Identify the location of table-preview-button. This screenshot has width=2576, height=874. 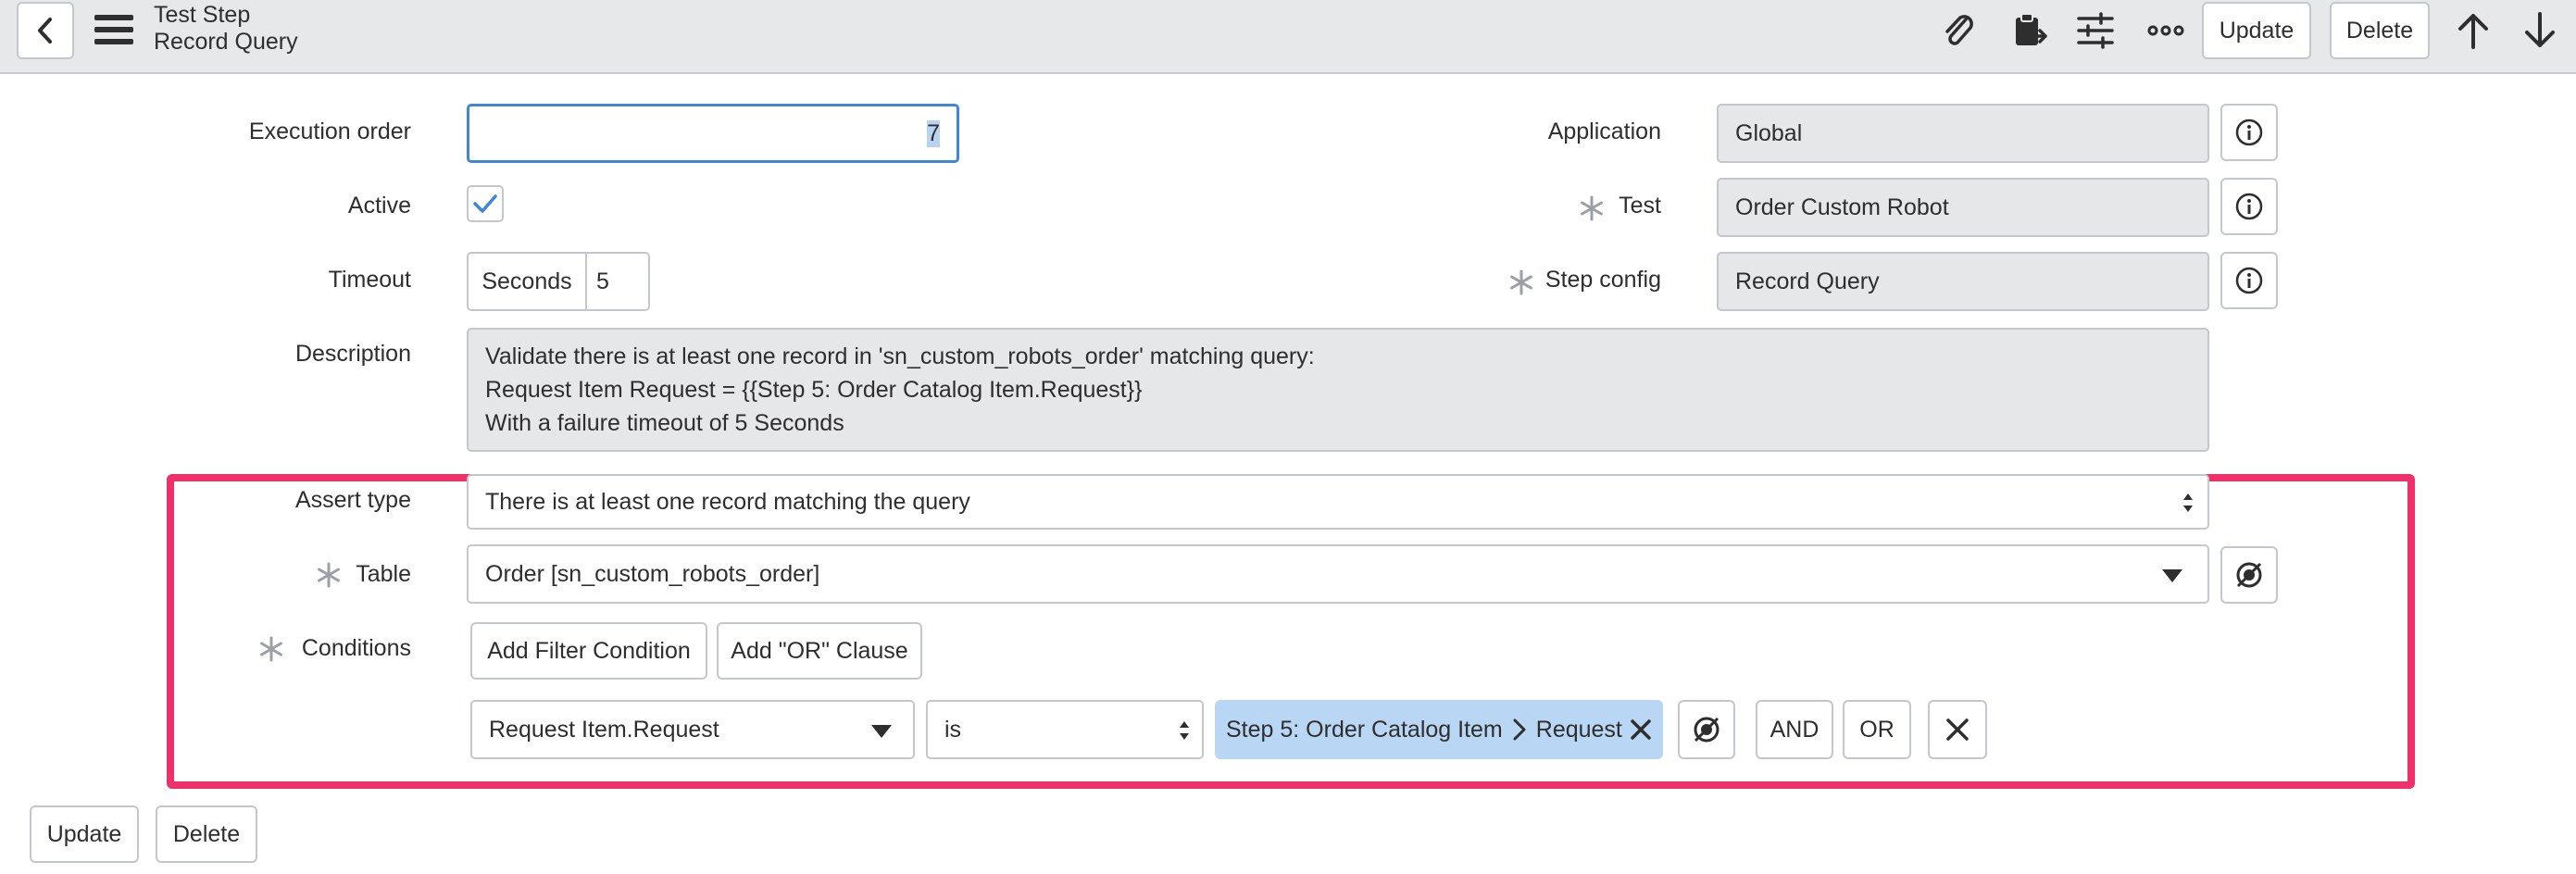
(2249, 575).